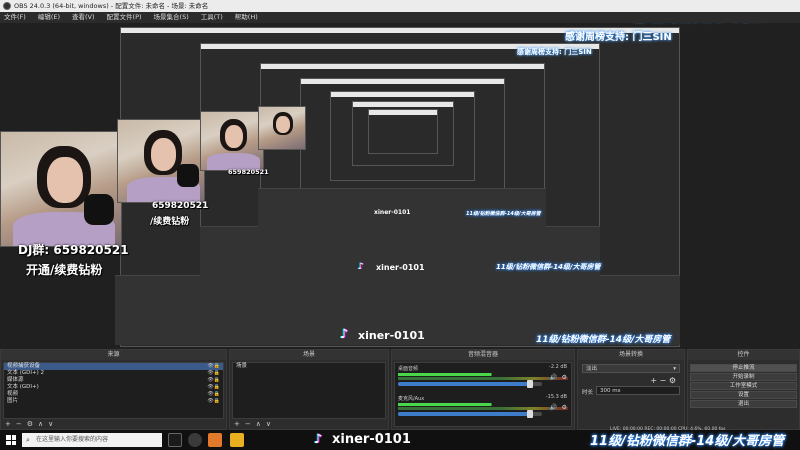 The image size is (800, 450). I want to click on scene-move-down-button: ∨, so click(268, 424).